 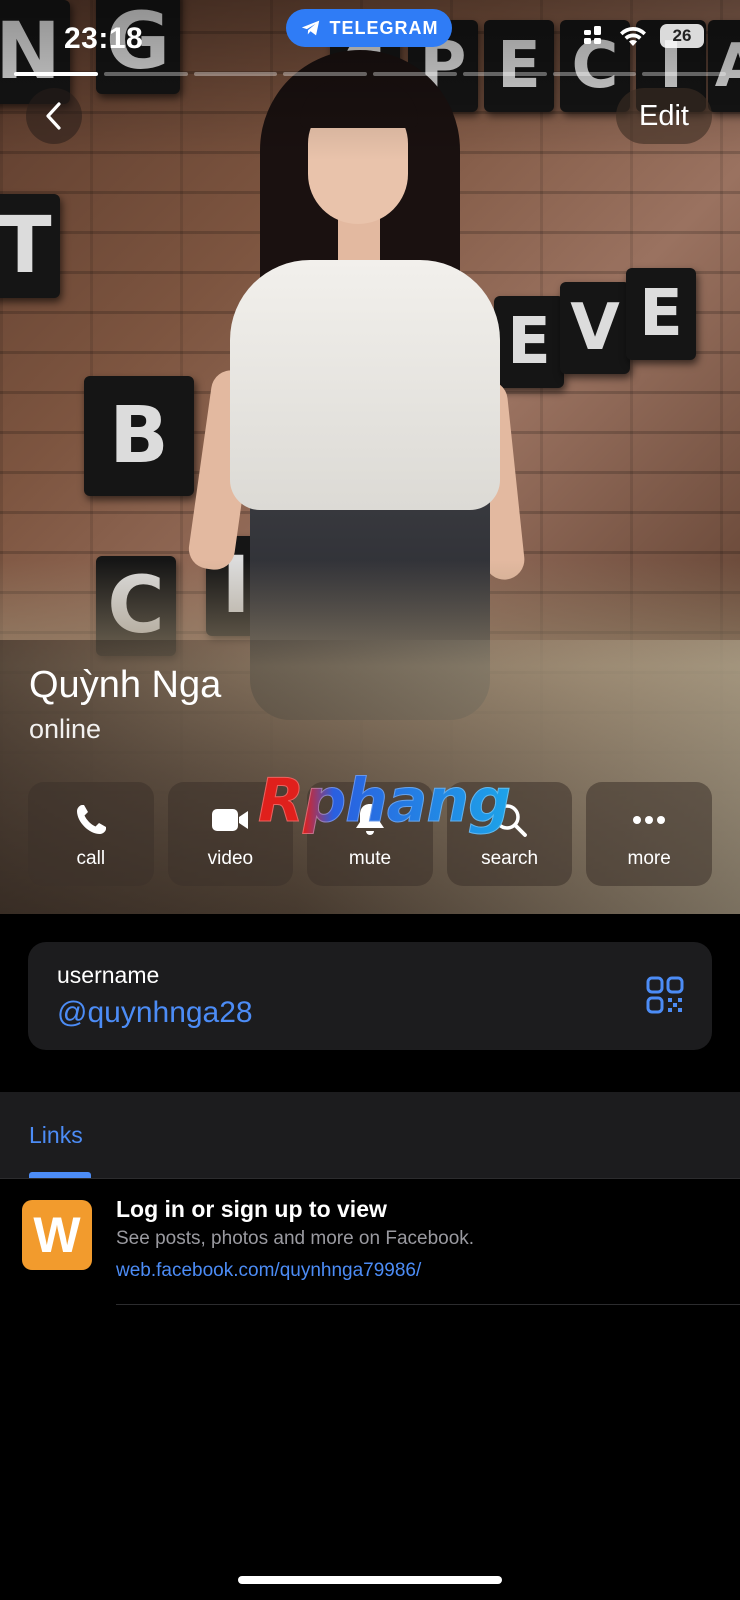 I want to click on status-time: 23:18, so click(x=104, y=38).